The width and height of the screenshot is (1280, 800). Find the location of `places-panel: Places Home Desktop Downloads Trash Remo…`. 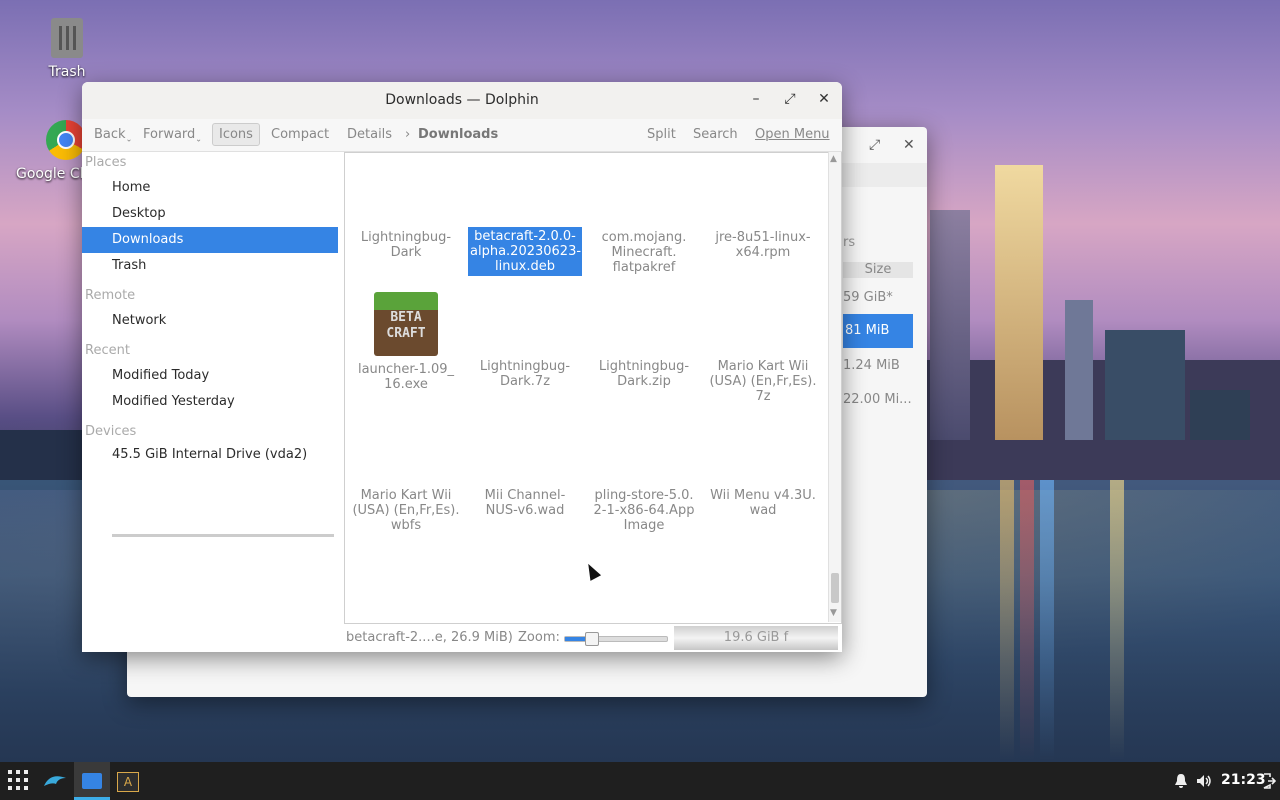

places-panel: Places Home Desktop Downloads Trash Remo… is located at coordinates (211, 401).